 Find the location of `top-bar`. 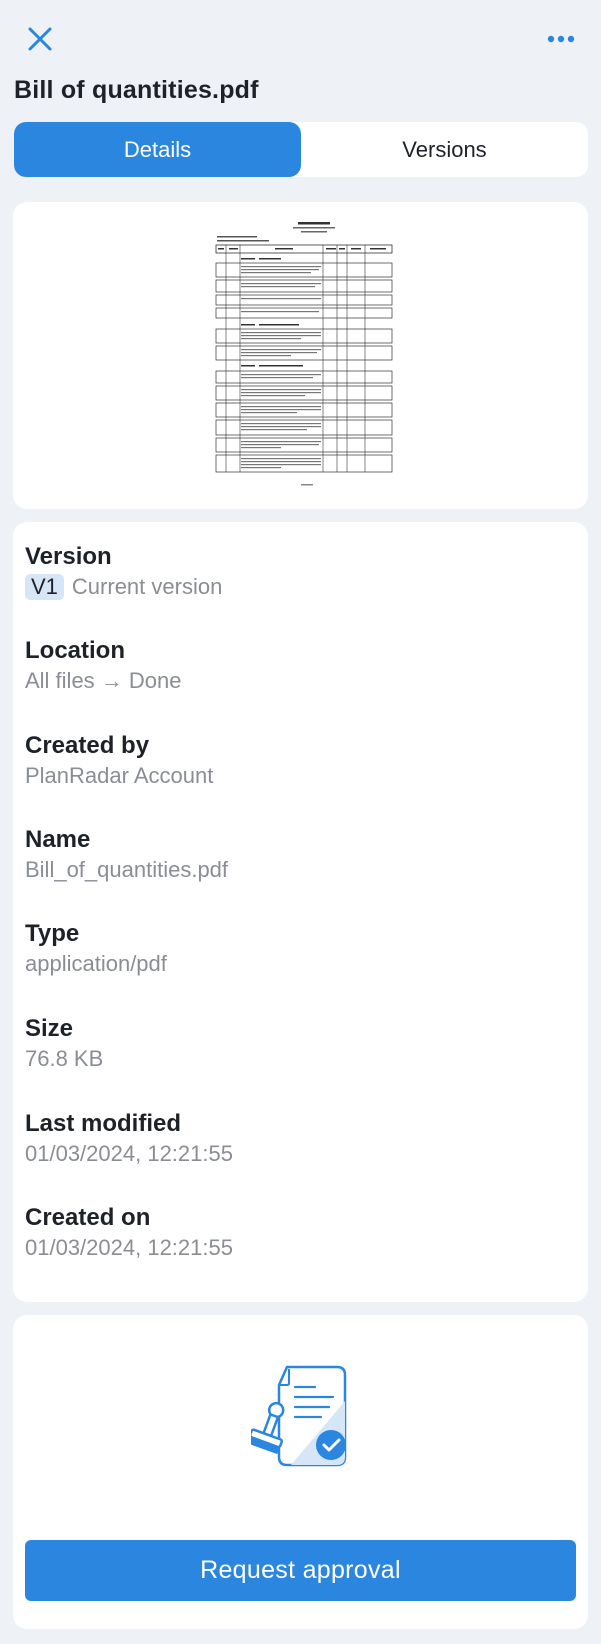

top-bar is located at coordinates (300, 39).